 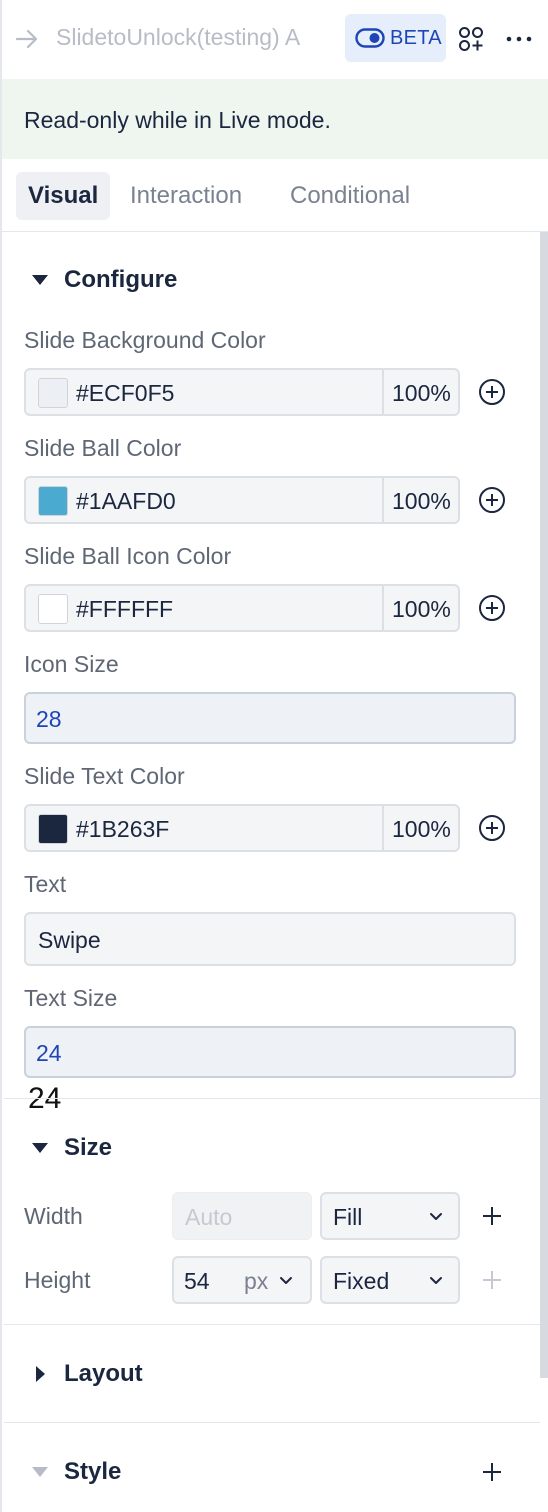 What do you see at coordinates (348, 1217) in the screenshot?
I see `width-mode-value: Fill` at bounding box center [348, 1217].